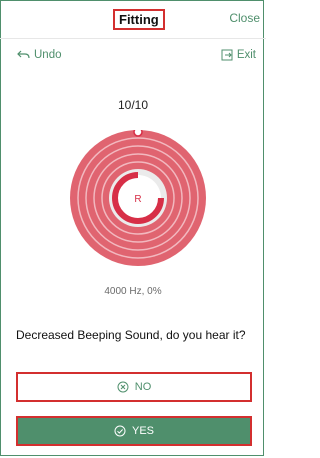 This screenshot has width=320, height=458. I want to click on no-button: NO, so click(134, 387).